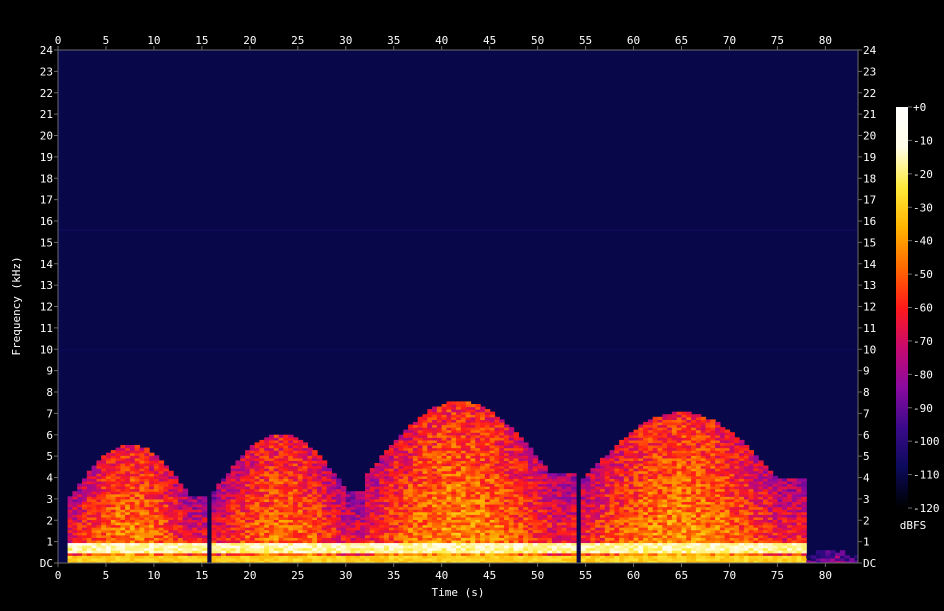 The width and height of the screenshot is (944, 611). Describe the element at coordinates (926, 475) in the screenshot. I see `colorbar-tick-label: -110` at that location.